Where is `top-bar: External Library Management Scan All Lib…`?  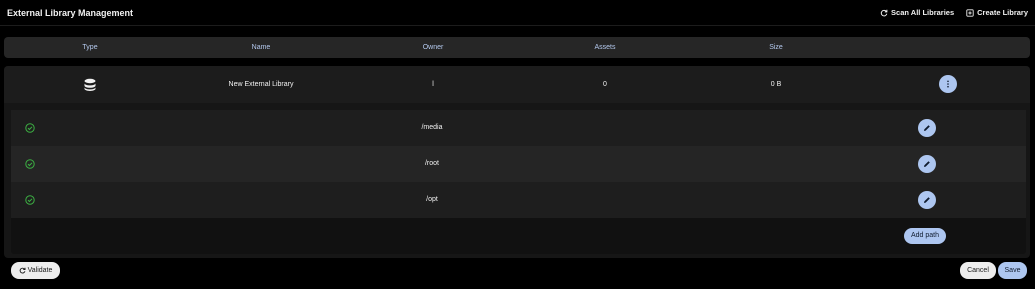
top-bar: External Library Management Scan All Lib… is located at coordinates (517, 13).